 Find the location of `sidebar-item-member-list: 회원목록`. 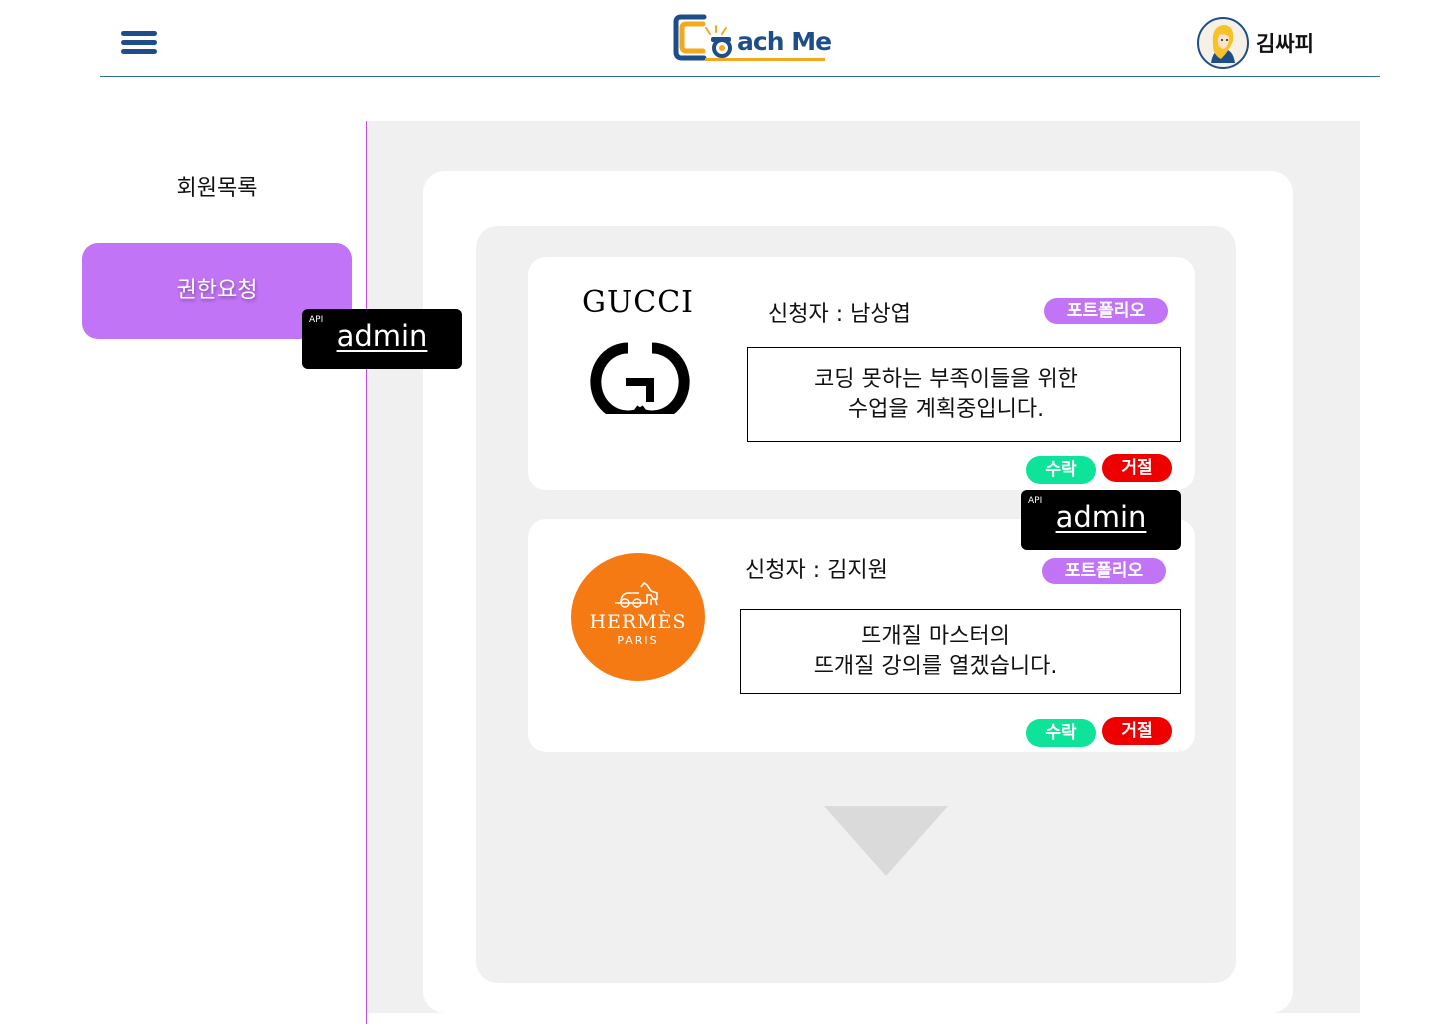

sidebar-item-member-list: 회원목록 is located at coordinates (217, 186).